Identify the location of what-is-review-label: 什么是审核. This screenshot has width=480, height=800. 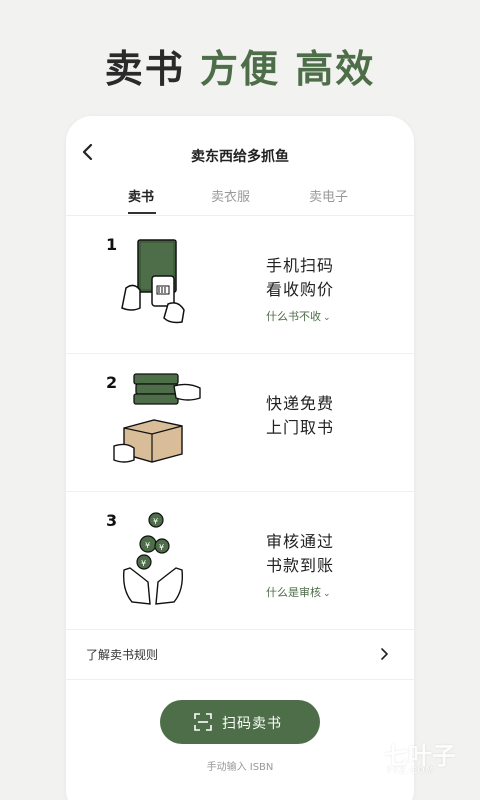
(293, 592).